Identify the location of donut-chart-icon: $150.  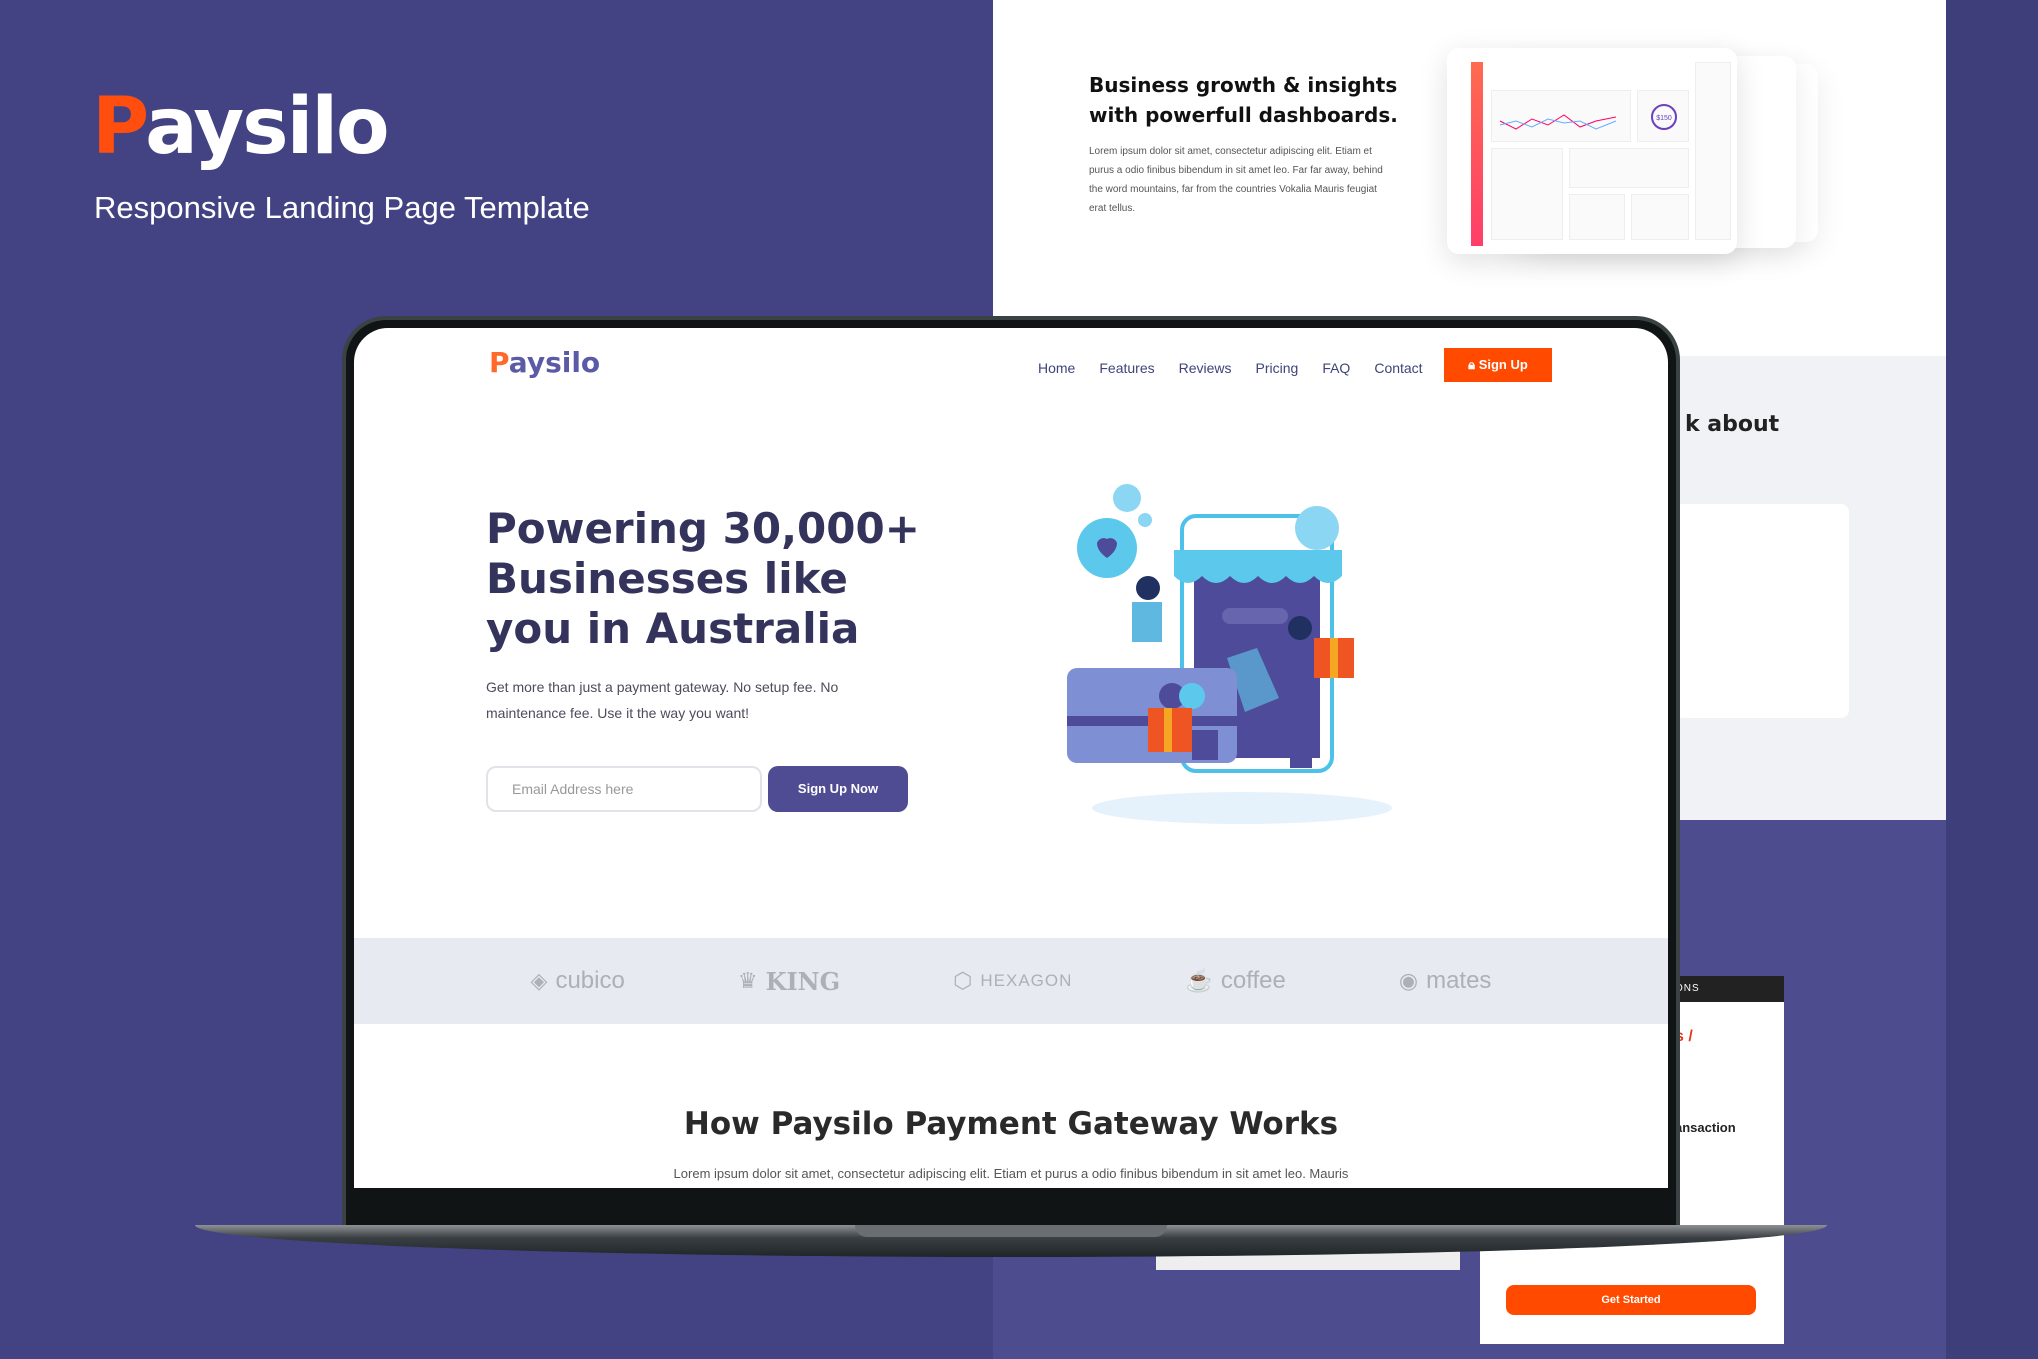
(1664, 117).